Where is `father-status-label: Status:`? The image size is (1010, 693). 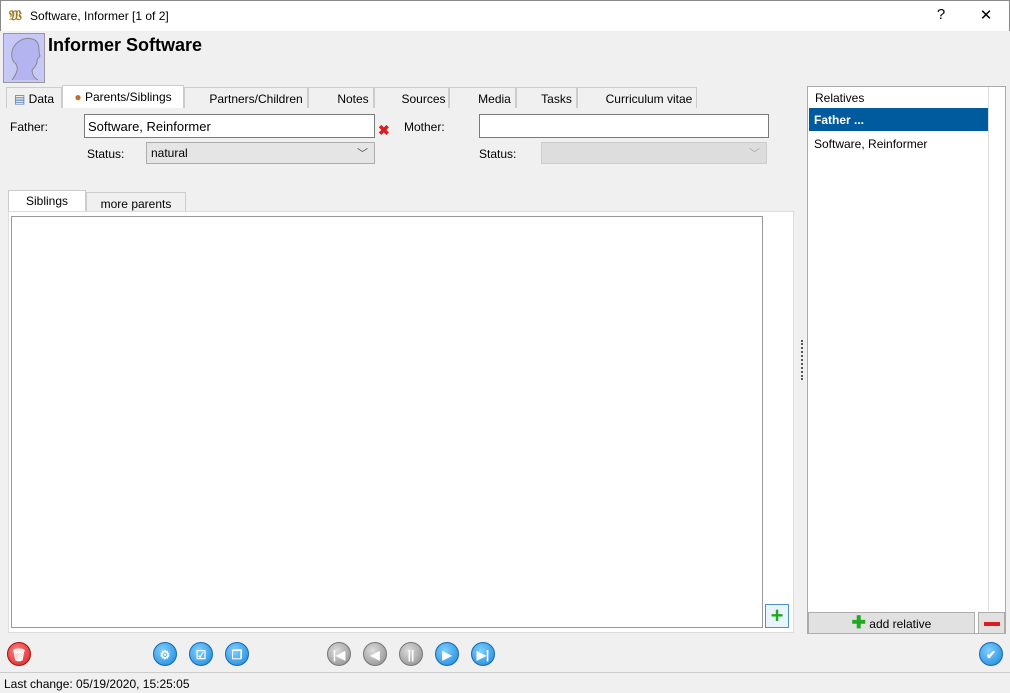 father-status-label: Status: is located at coordinates (106, 154).